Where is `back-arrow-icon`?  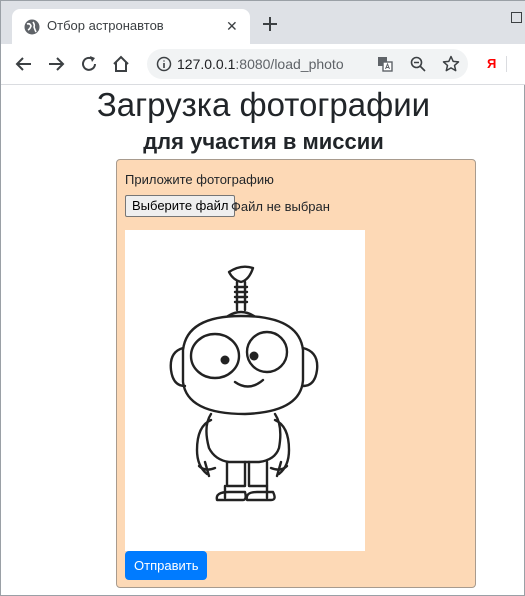
back-arrow-icon is located at coordinates (24, 64).